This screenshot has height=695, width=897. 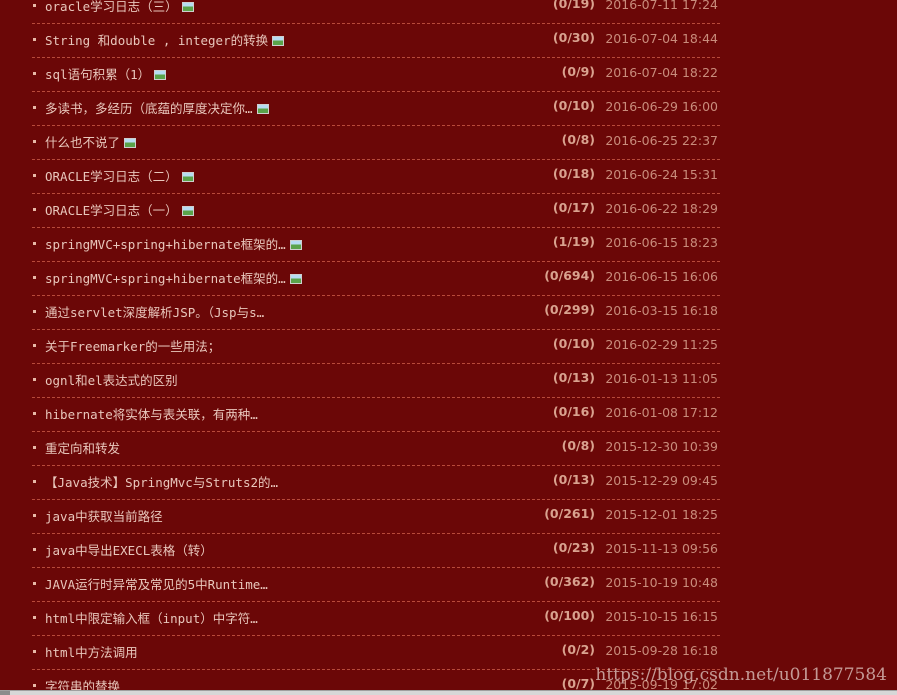 What do you see at coordinates (661, 412) in the screenshot?
I see `post-date: 2016-01-08 17:12` at bounding box center [661, 412].